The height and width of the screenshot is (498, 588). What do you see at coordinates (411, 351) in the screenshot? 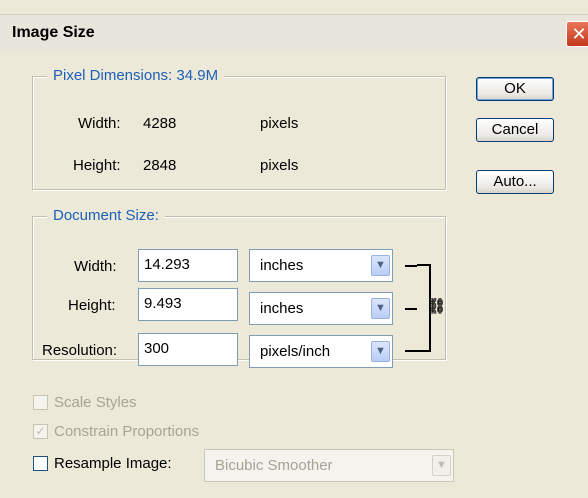
I see `link-bracket-tick-bottom` at bounding box center [411, 351].